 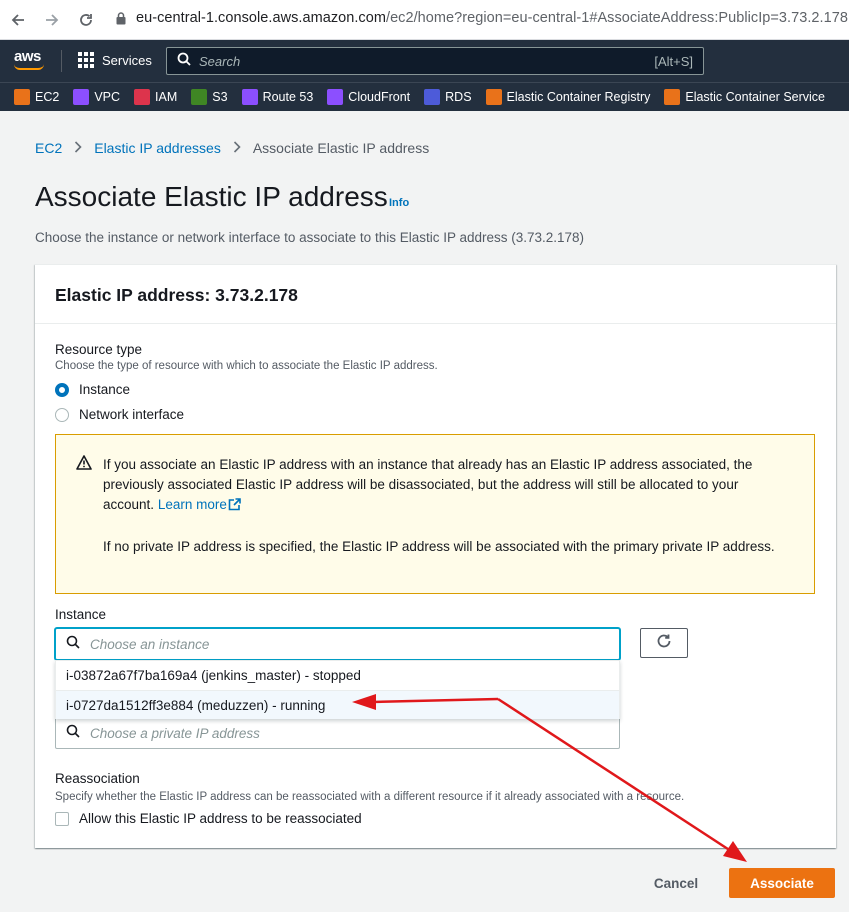 I want to click on cancel-button: Cancel, so click(x=676, y=883).